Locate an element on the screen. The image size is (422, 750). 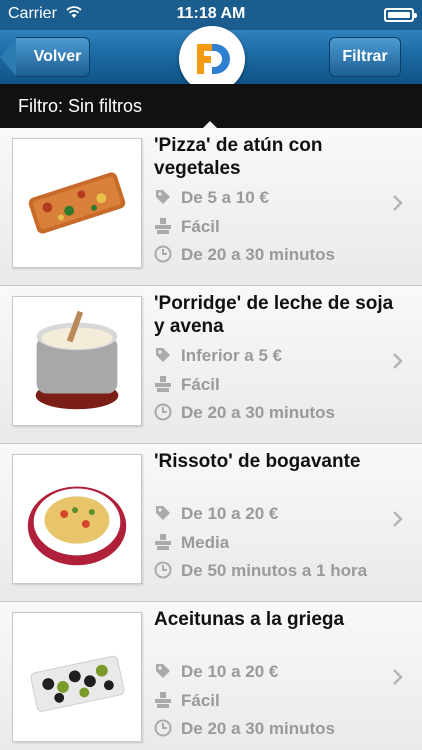
recipe-price: De 5 a 10 € is located at coordinates (211, 198).